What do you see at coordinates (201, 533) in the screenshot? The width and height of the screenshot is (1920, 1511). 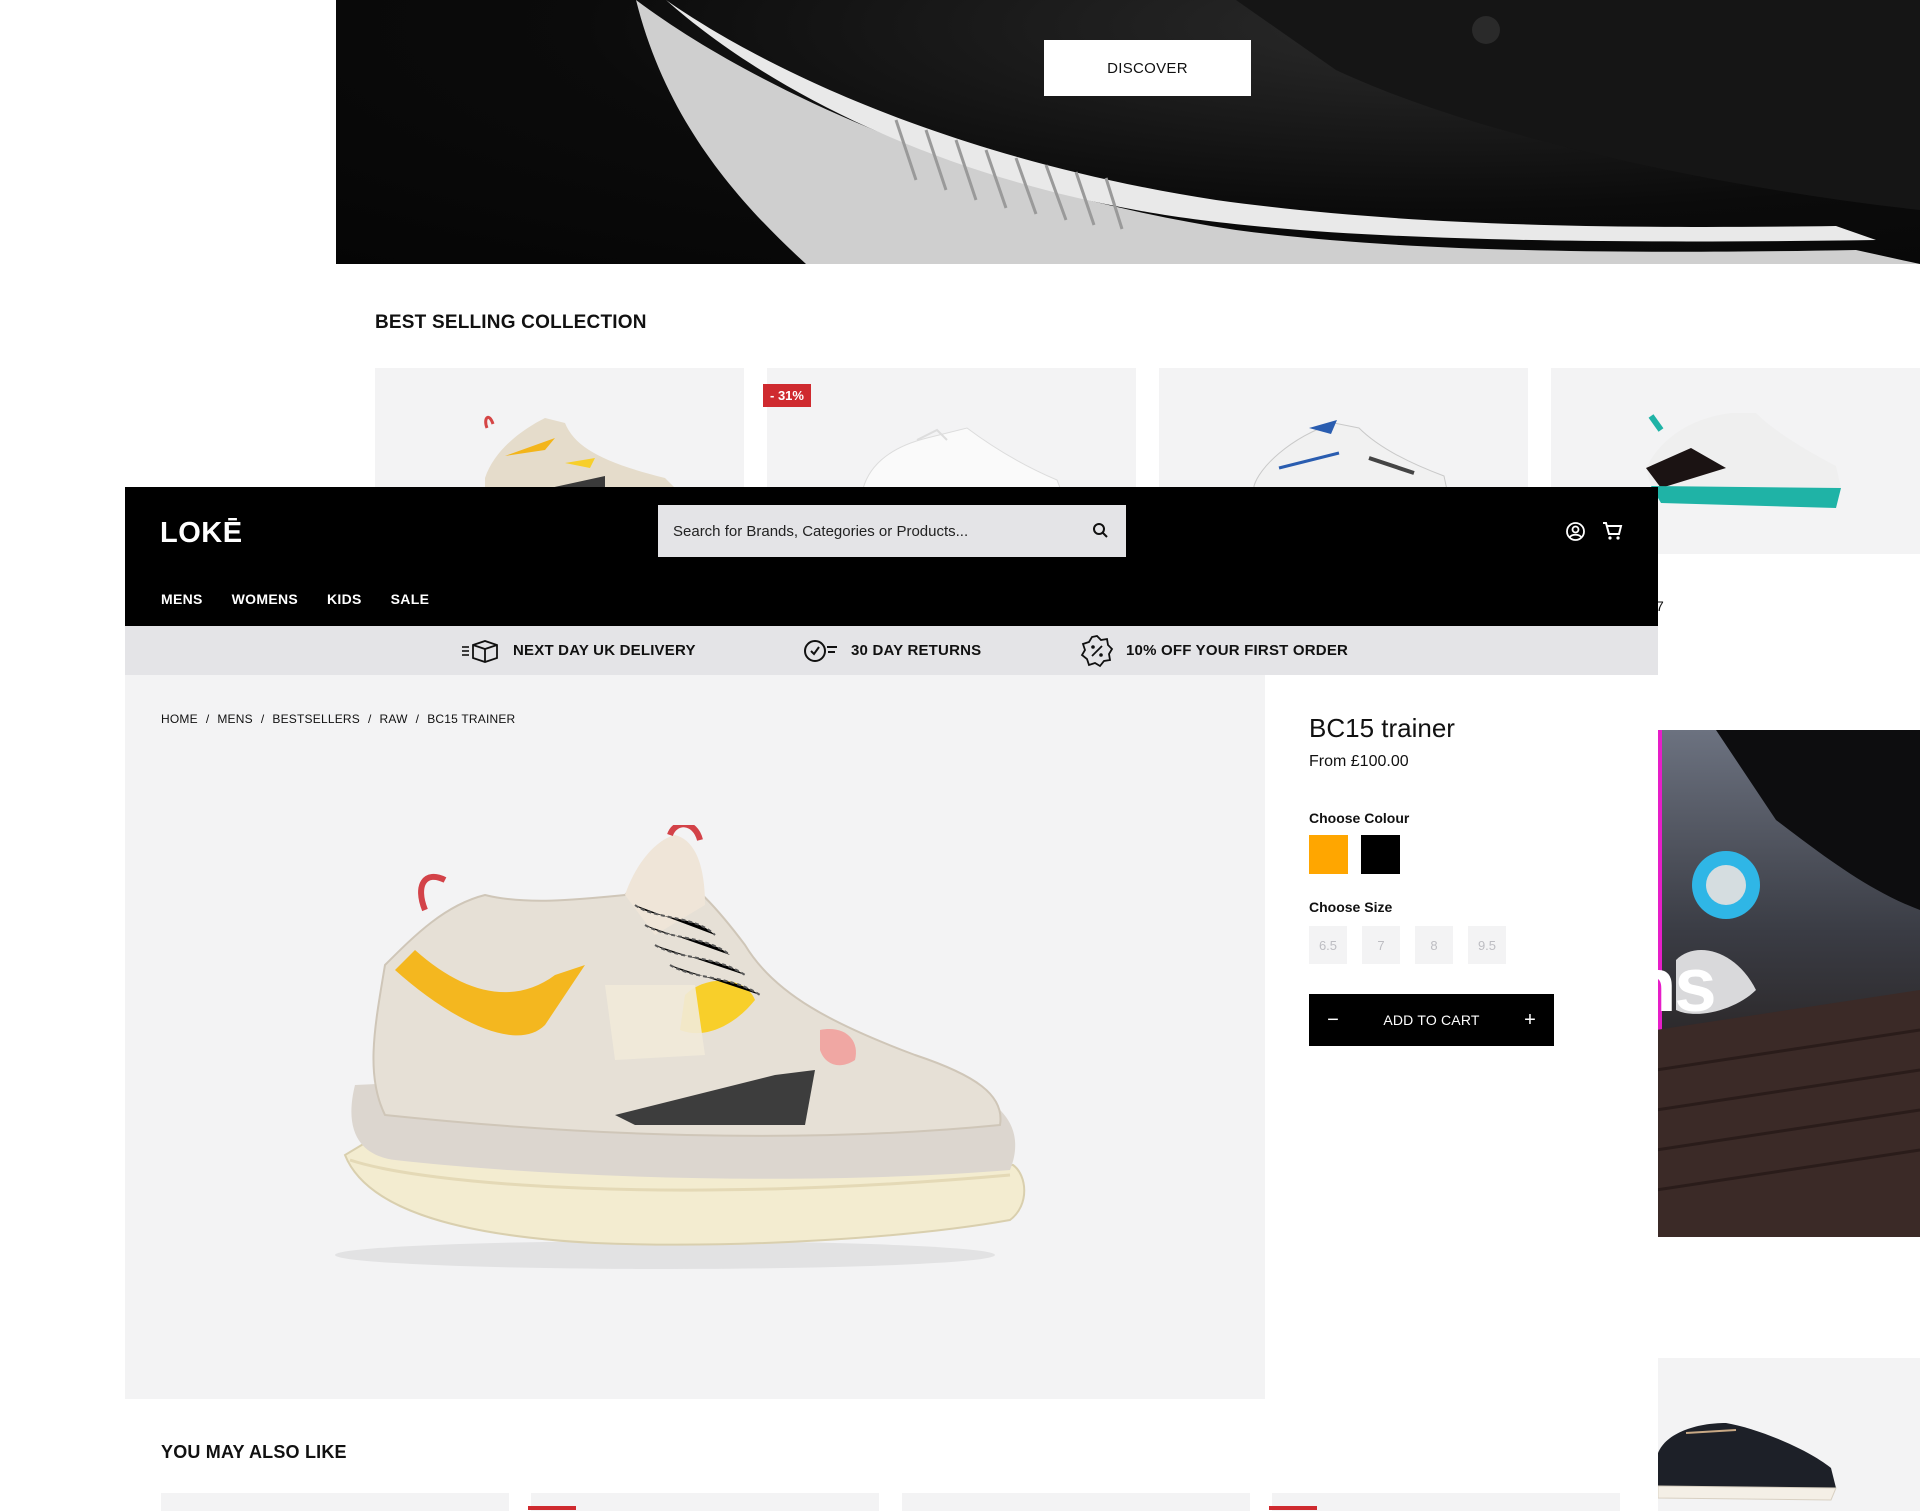 I see `site-logo: LOKĒ` at bounding box center [201, 533].